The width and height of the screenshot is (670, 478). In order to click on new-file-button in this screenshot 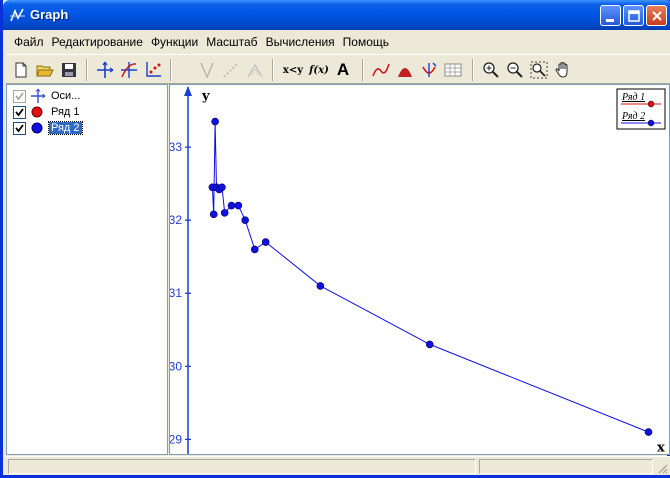, I will do `click(21, 70)`.